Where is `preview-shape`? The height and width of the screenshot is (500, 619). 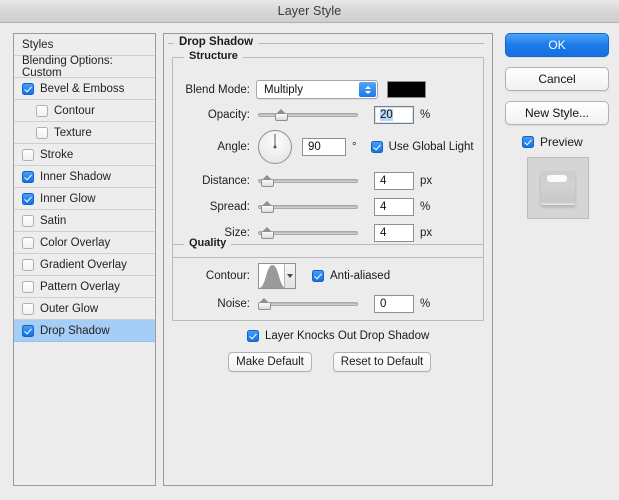 preview-shape is located at coordinates (558, 188).